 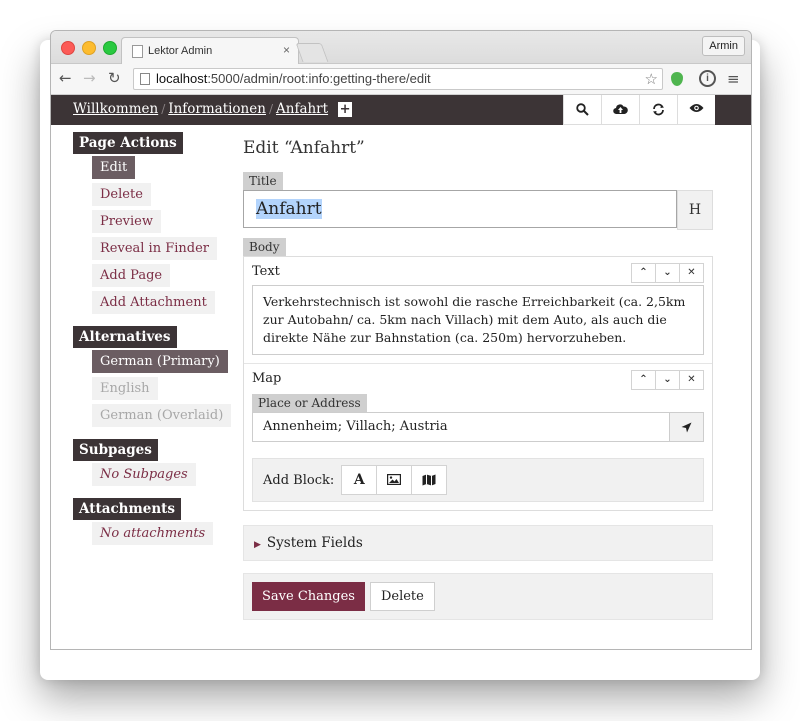 I want to click on locate-button, so click(x=687, y=427).